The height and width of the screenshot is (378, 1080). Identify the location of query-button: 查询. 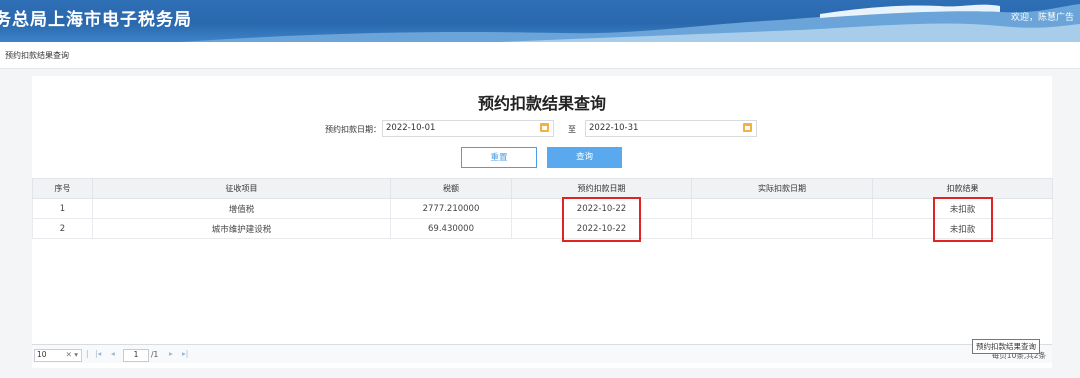
(584, 157).